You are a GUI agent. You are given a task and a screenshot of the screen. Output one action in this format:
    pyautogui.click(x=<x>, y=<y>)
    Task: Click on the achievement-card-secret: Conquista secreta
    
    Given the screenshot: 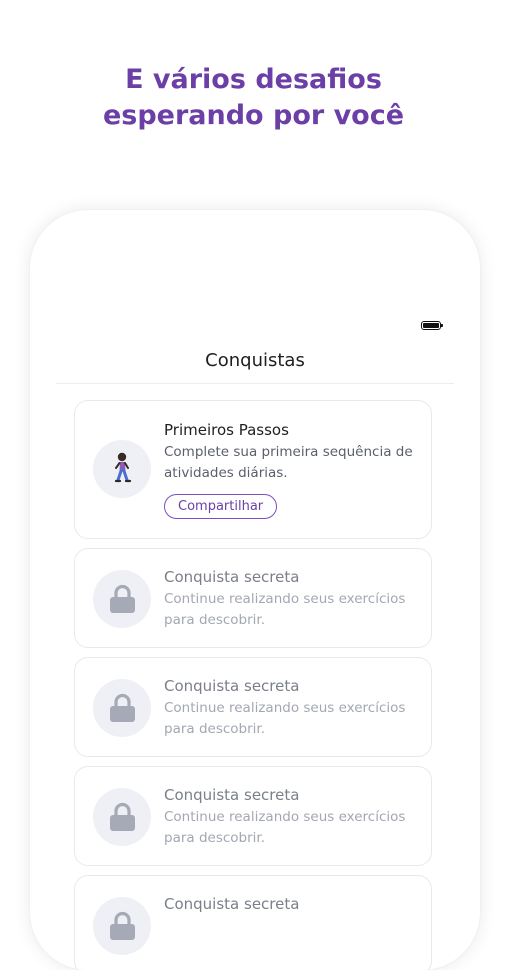 What is the action you would take?
    pyautogui.click(x=253, y=922)
    